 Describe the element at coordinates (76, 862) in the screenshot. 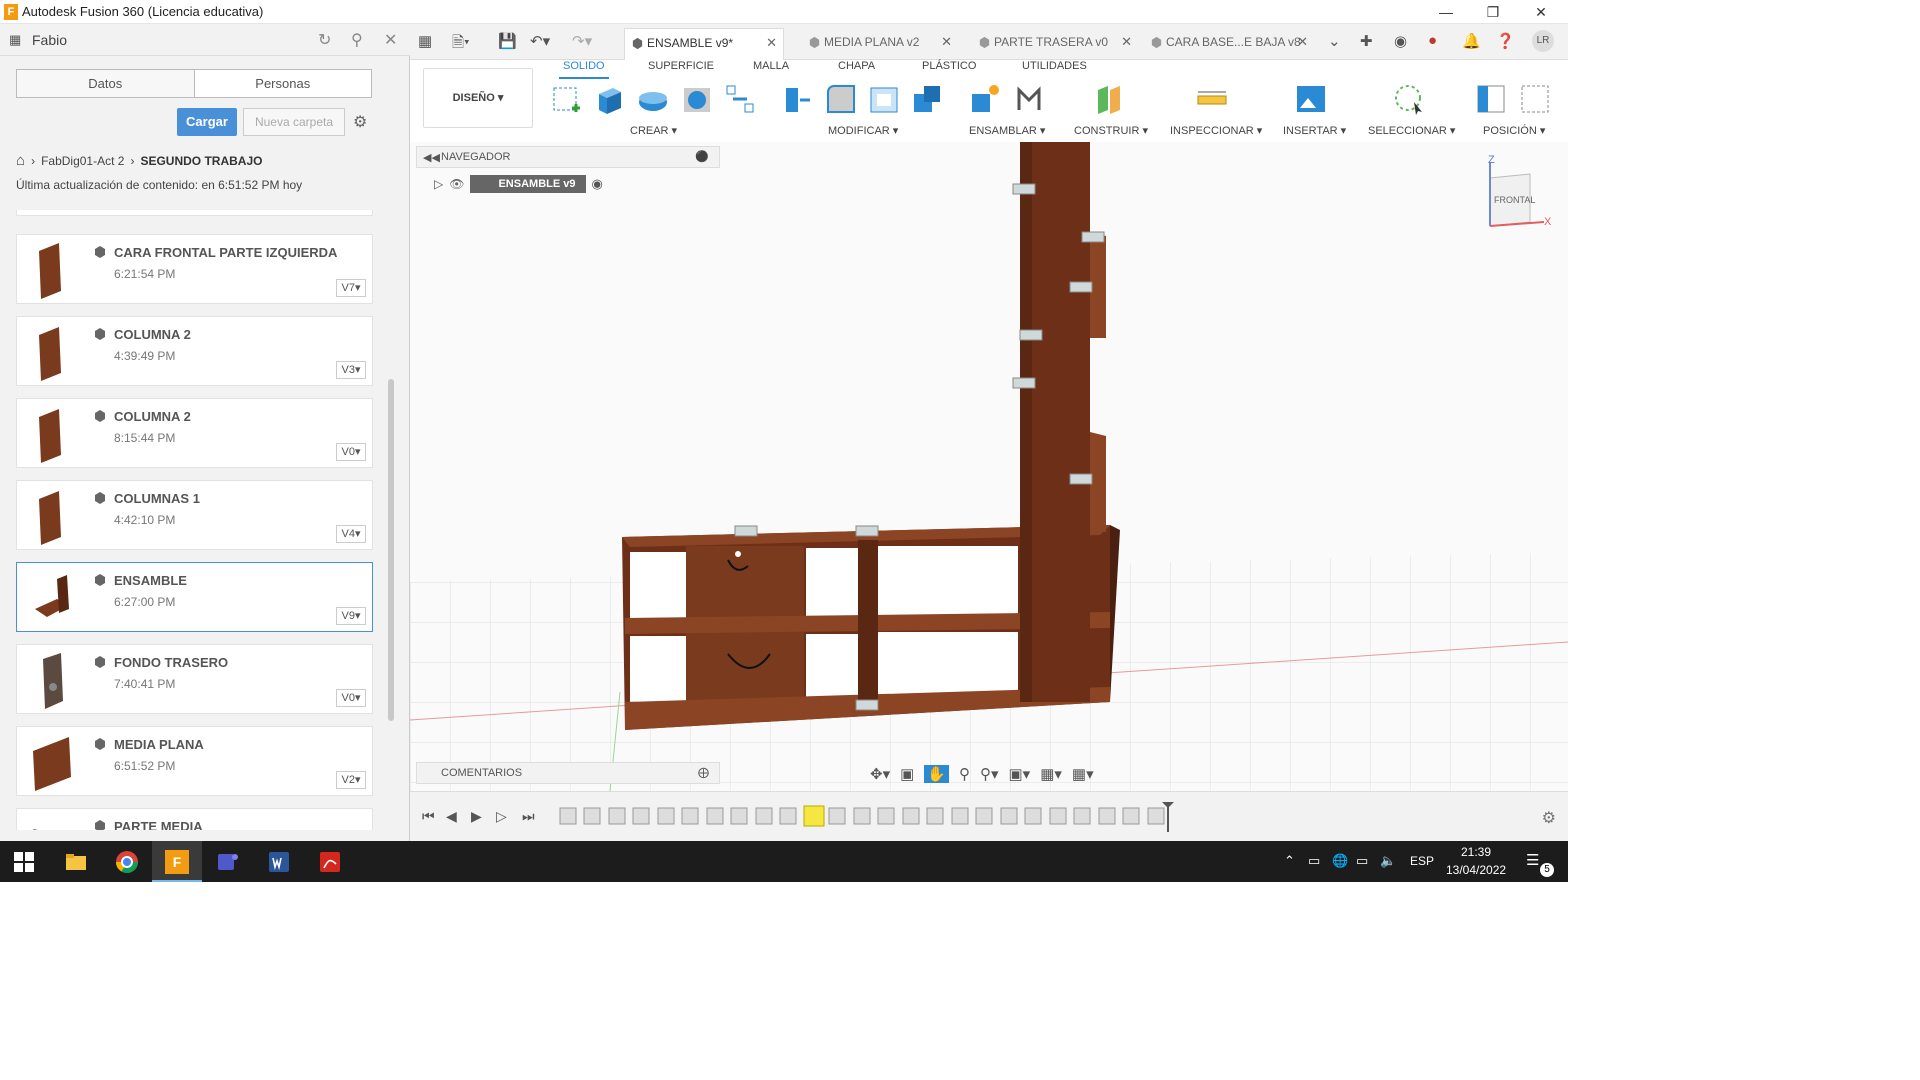

I see `file-explorer-icon` at that location.